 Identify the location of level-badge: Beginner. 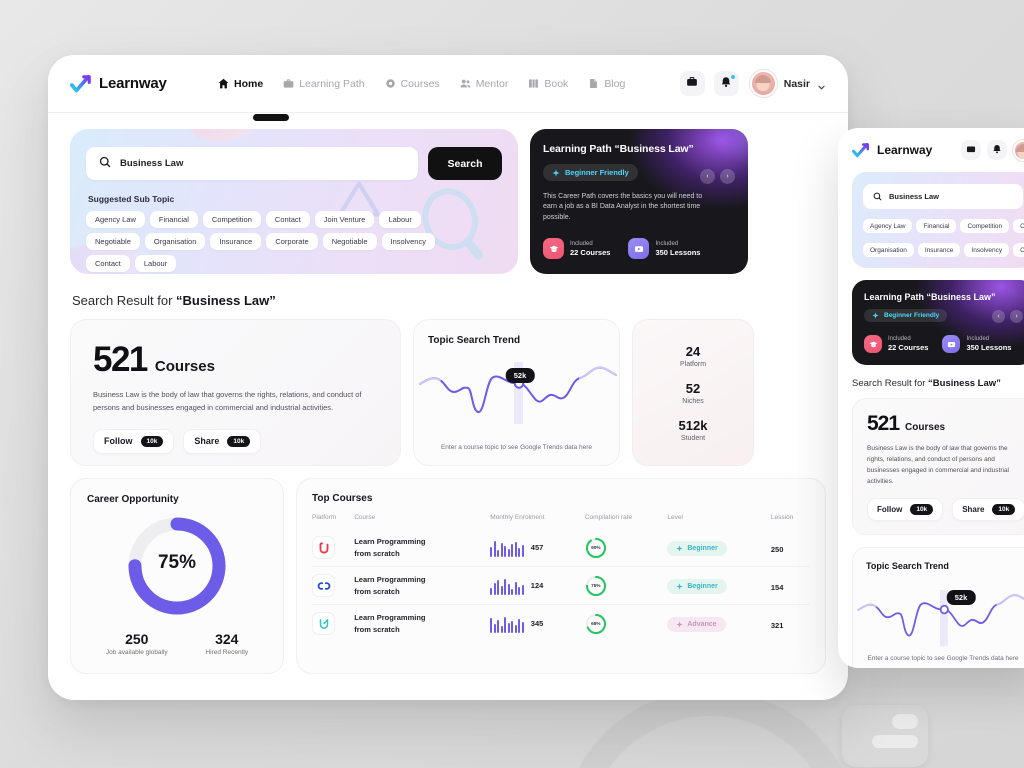
(697, 586).